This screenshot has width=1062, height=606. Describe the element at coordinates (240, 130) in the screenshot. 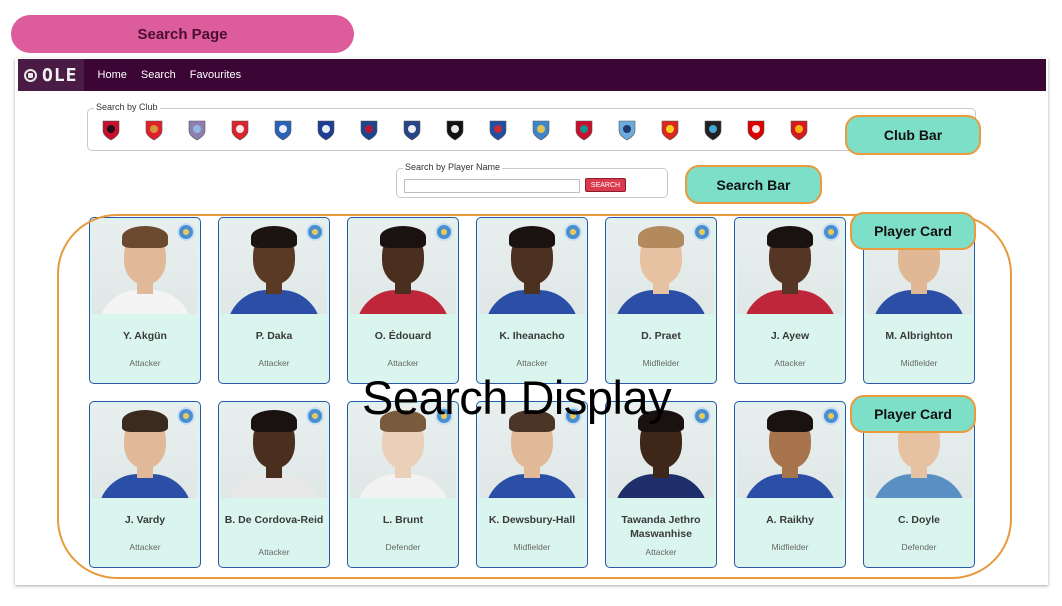

I see `brentford-crest-icon` at that location.